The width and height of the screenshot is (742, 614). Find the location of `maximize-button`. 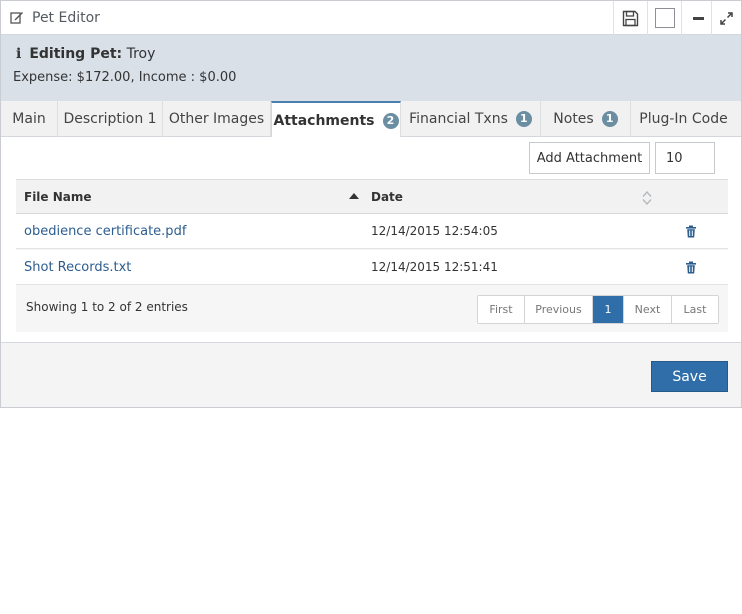

maximize-button is located at coordinates (726, 18).